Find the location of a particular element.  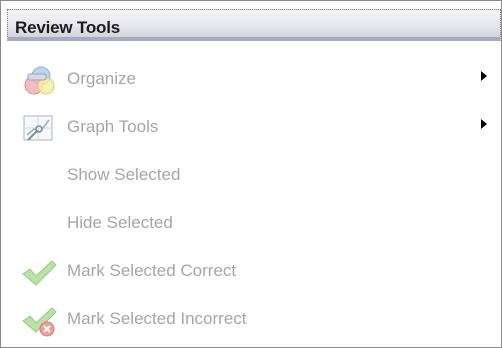

menu-item-hide-selected: Hide Selected is located at coordinates (251, 224).